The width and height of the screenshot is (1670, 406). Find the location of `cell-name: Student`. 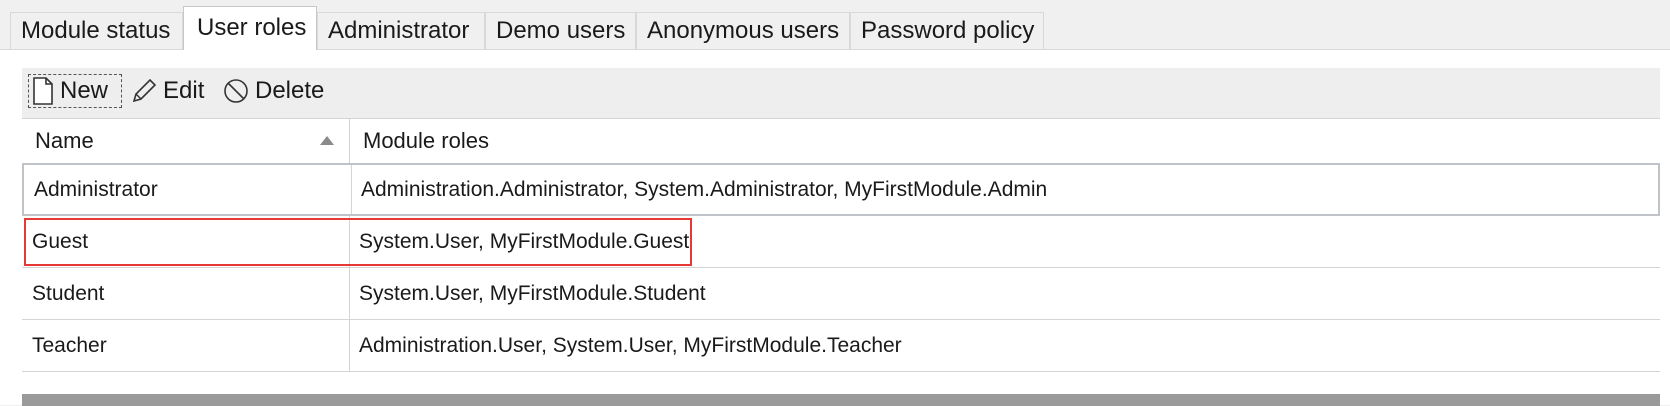

cell-name: Student is located at coordinates (186, 293).